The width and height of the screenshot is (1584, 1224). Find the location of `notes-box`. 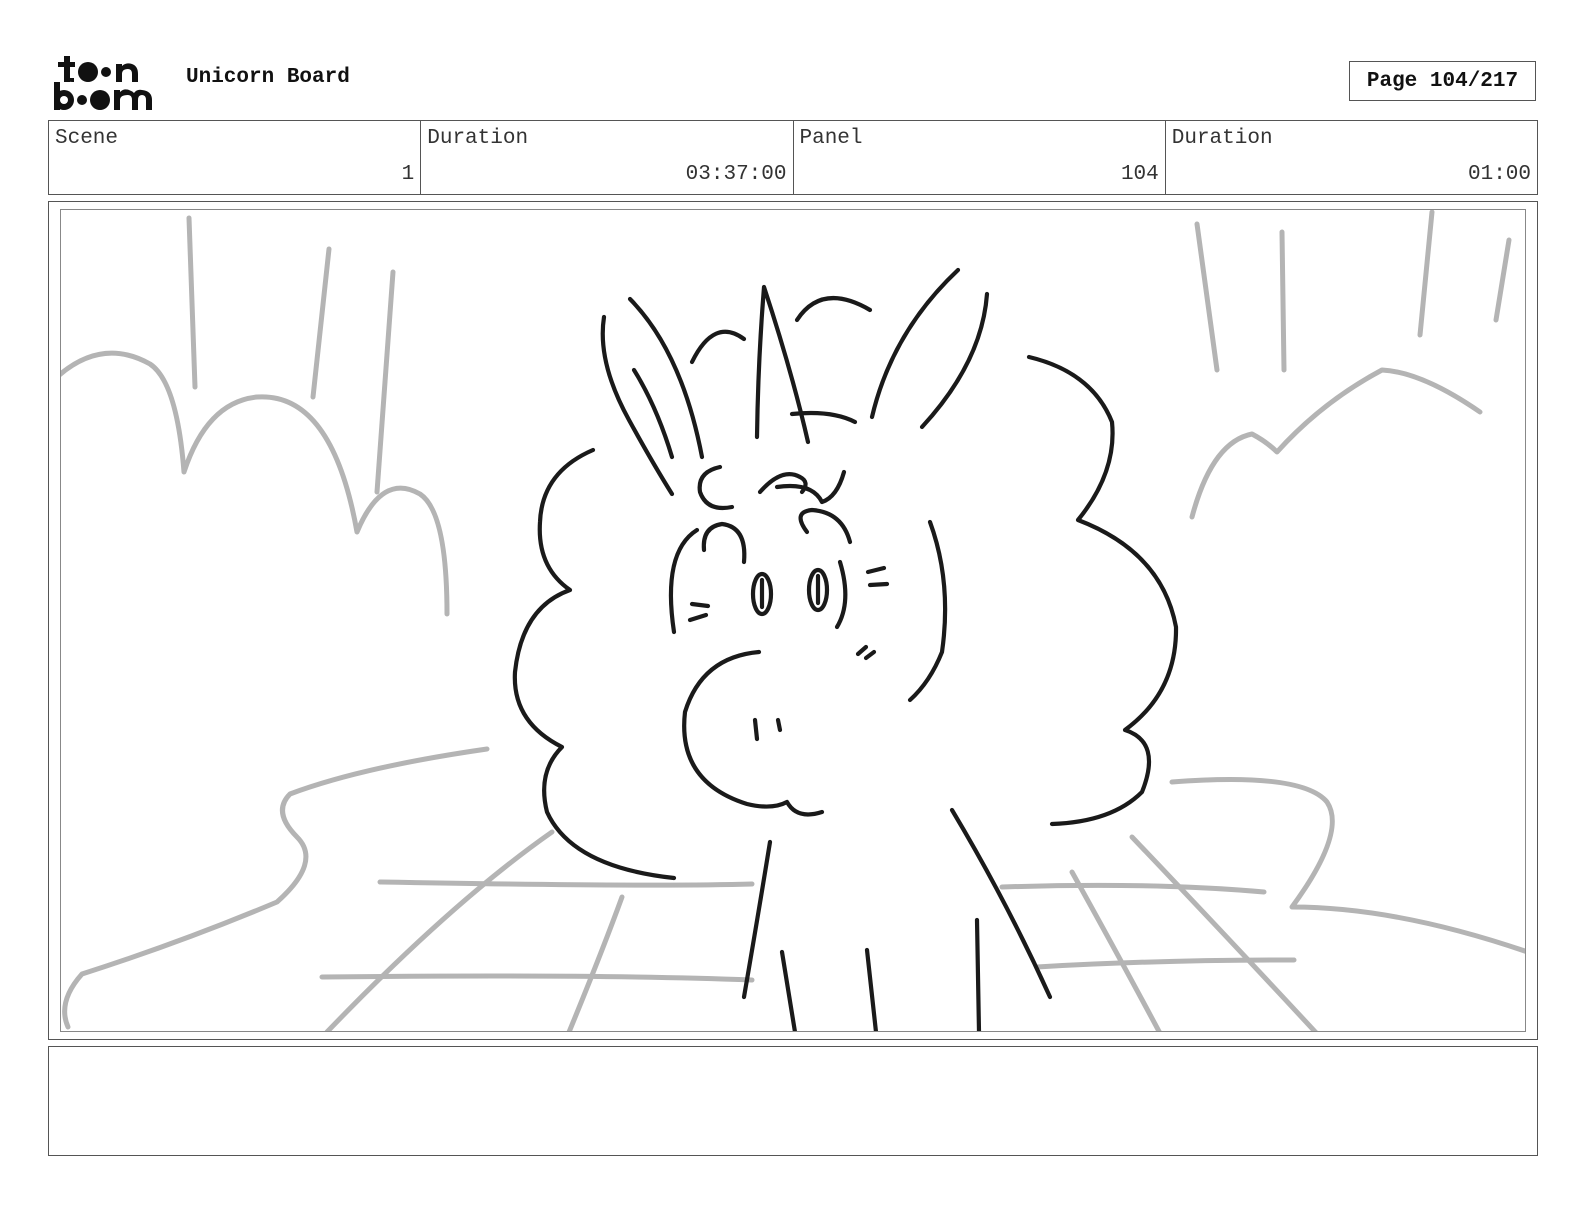

notes-box is located at coordinates (793, 1101).